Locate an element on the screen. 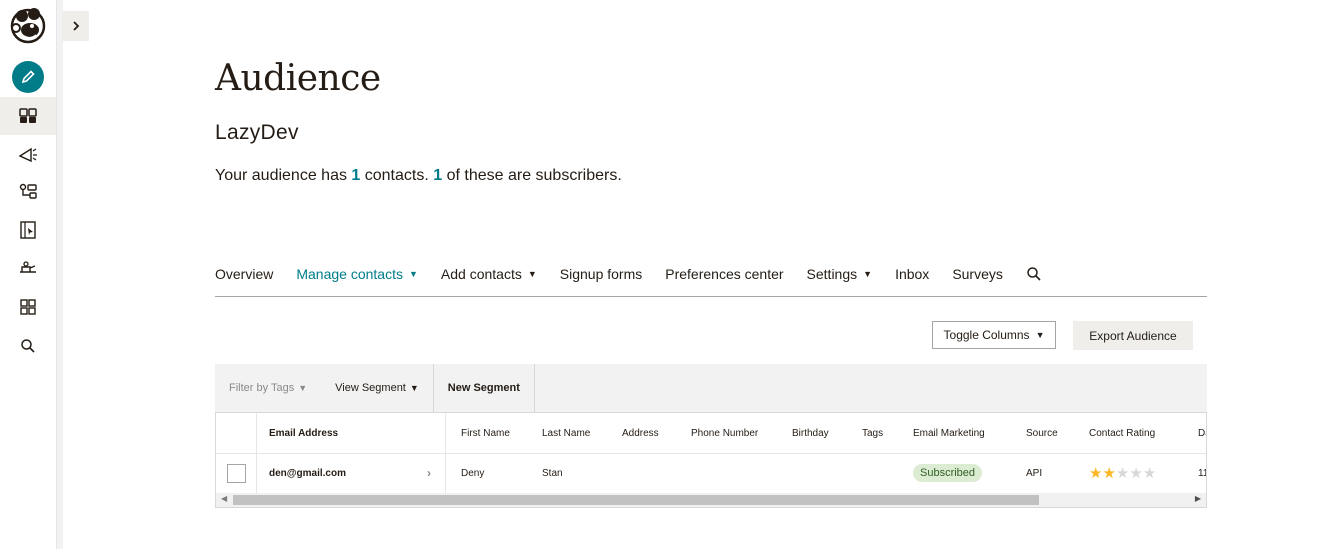 Image resolution: width=1333 pixels, height=549 pixels. integrations-grid-icon is located at coordinates (28, 307).